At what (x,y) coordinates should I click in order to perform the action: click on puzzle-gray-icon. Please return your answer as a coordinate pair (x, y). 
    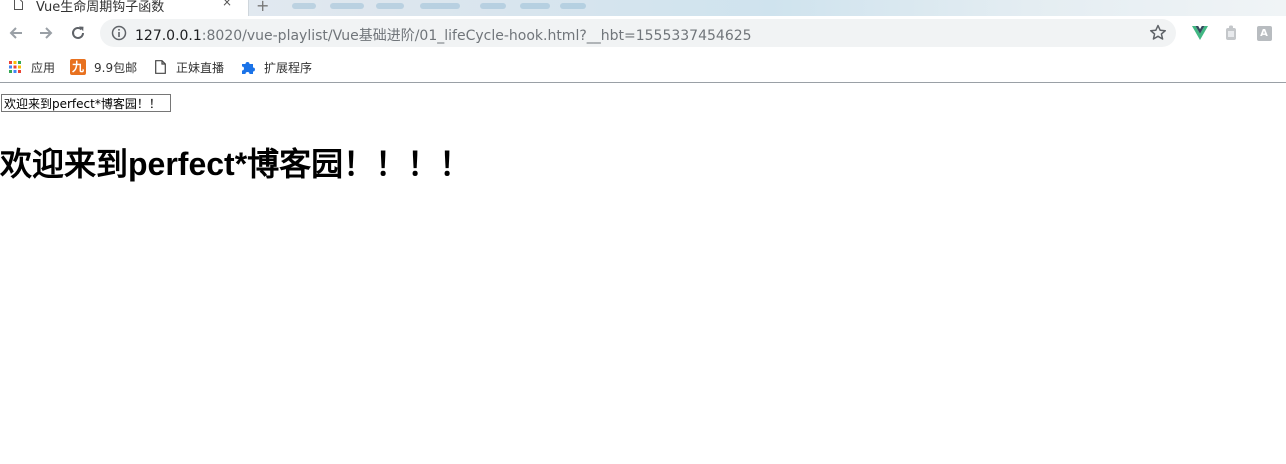
    Looking at the image, I should click on (1231, 32).